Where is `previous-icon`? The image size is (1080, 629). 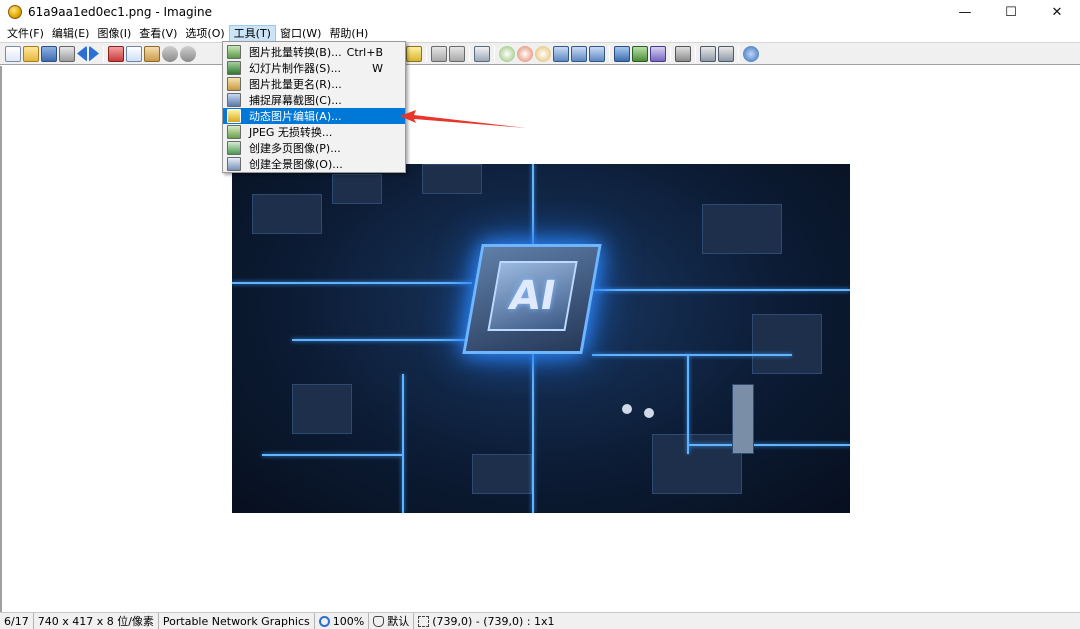 previous-icon is located at coordinates (82, 53).